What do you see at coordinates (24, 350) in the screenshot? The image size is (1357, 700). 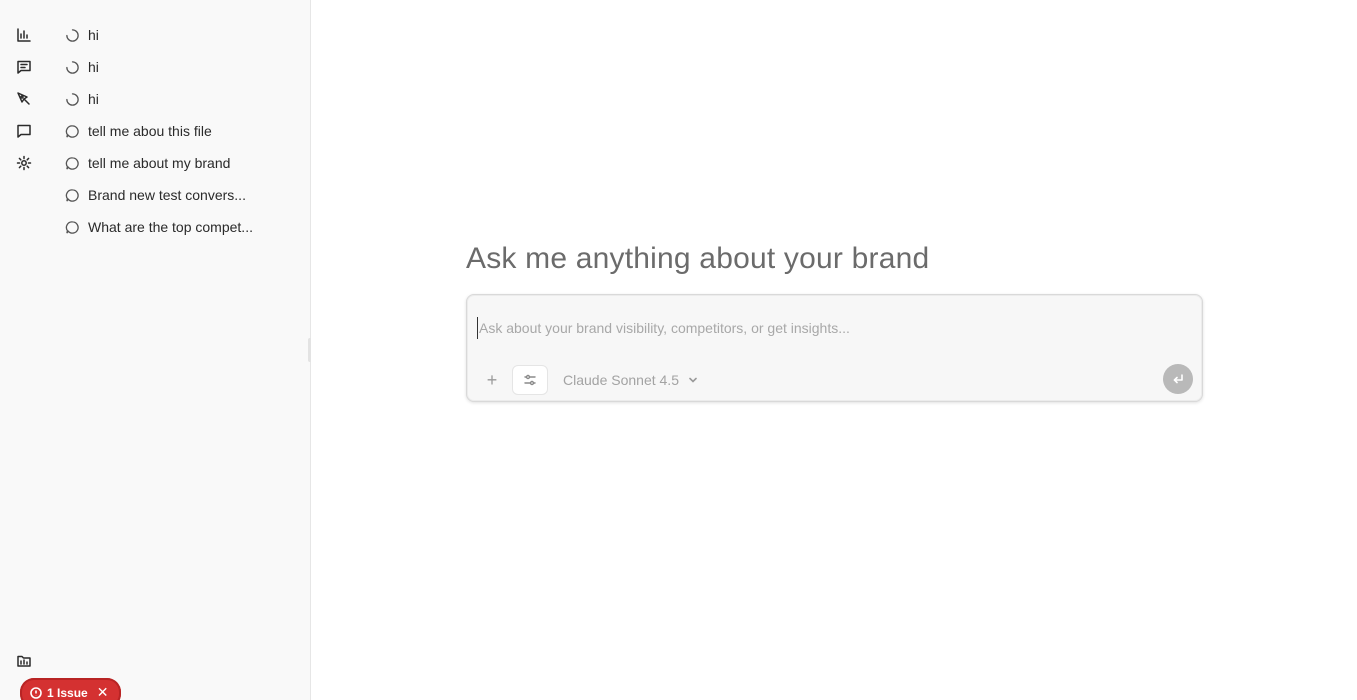 I see `icon-rail` at bounding box center [24, 350].